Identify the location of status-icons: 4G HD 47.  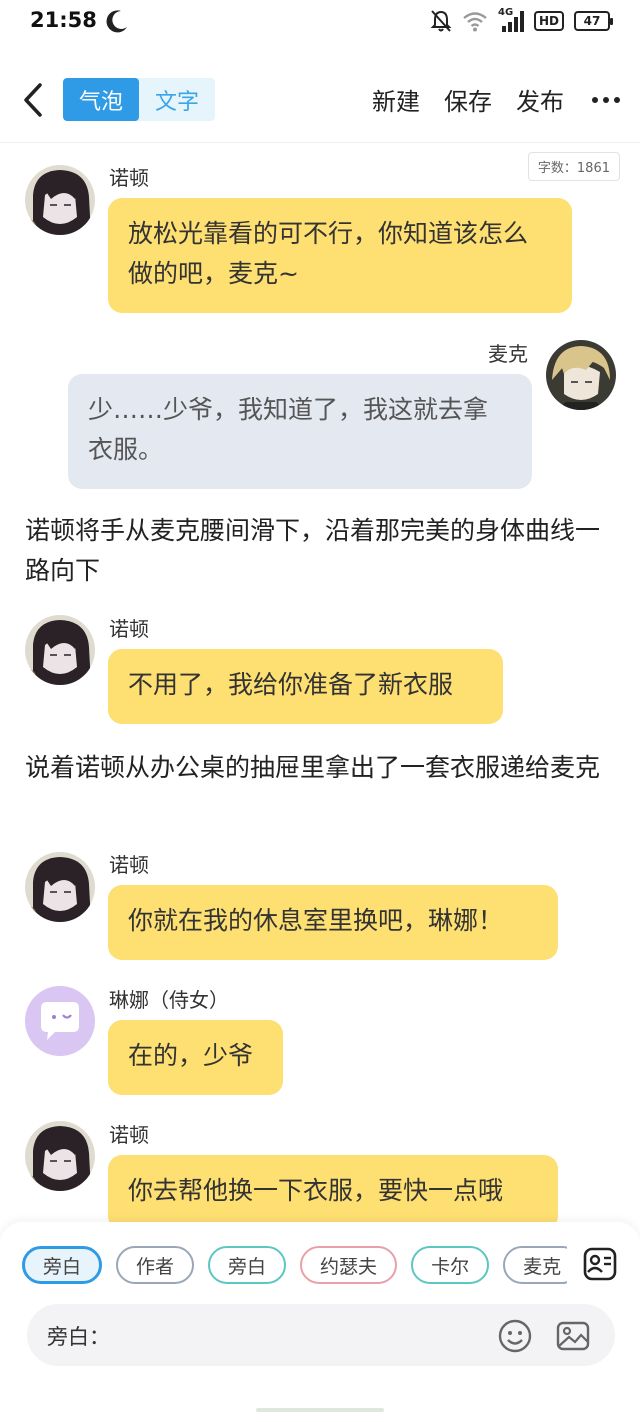
(521, 20).